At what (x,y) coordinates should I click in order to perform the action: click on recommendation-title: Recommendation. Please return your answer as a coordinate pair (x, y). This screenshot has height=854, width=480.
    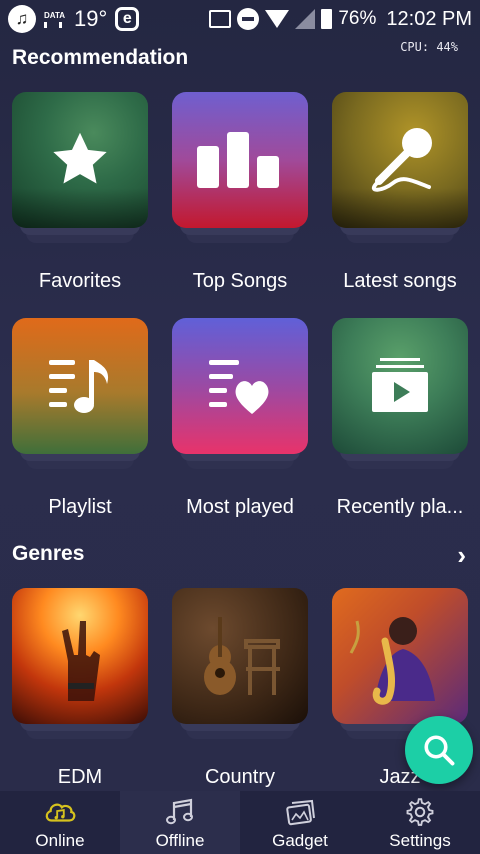
    Looking at the image, I should click on (100, 57).